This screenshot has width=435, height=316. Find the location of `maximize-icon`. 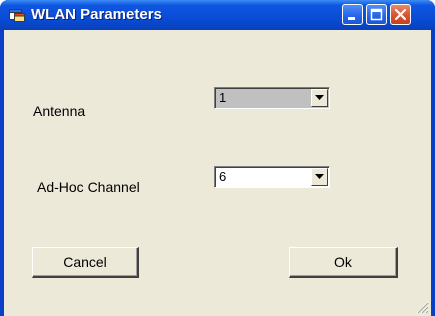

maximize-icon is located at coordinates (376, 14).